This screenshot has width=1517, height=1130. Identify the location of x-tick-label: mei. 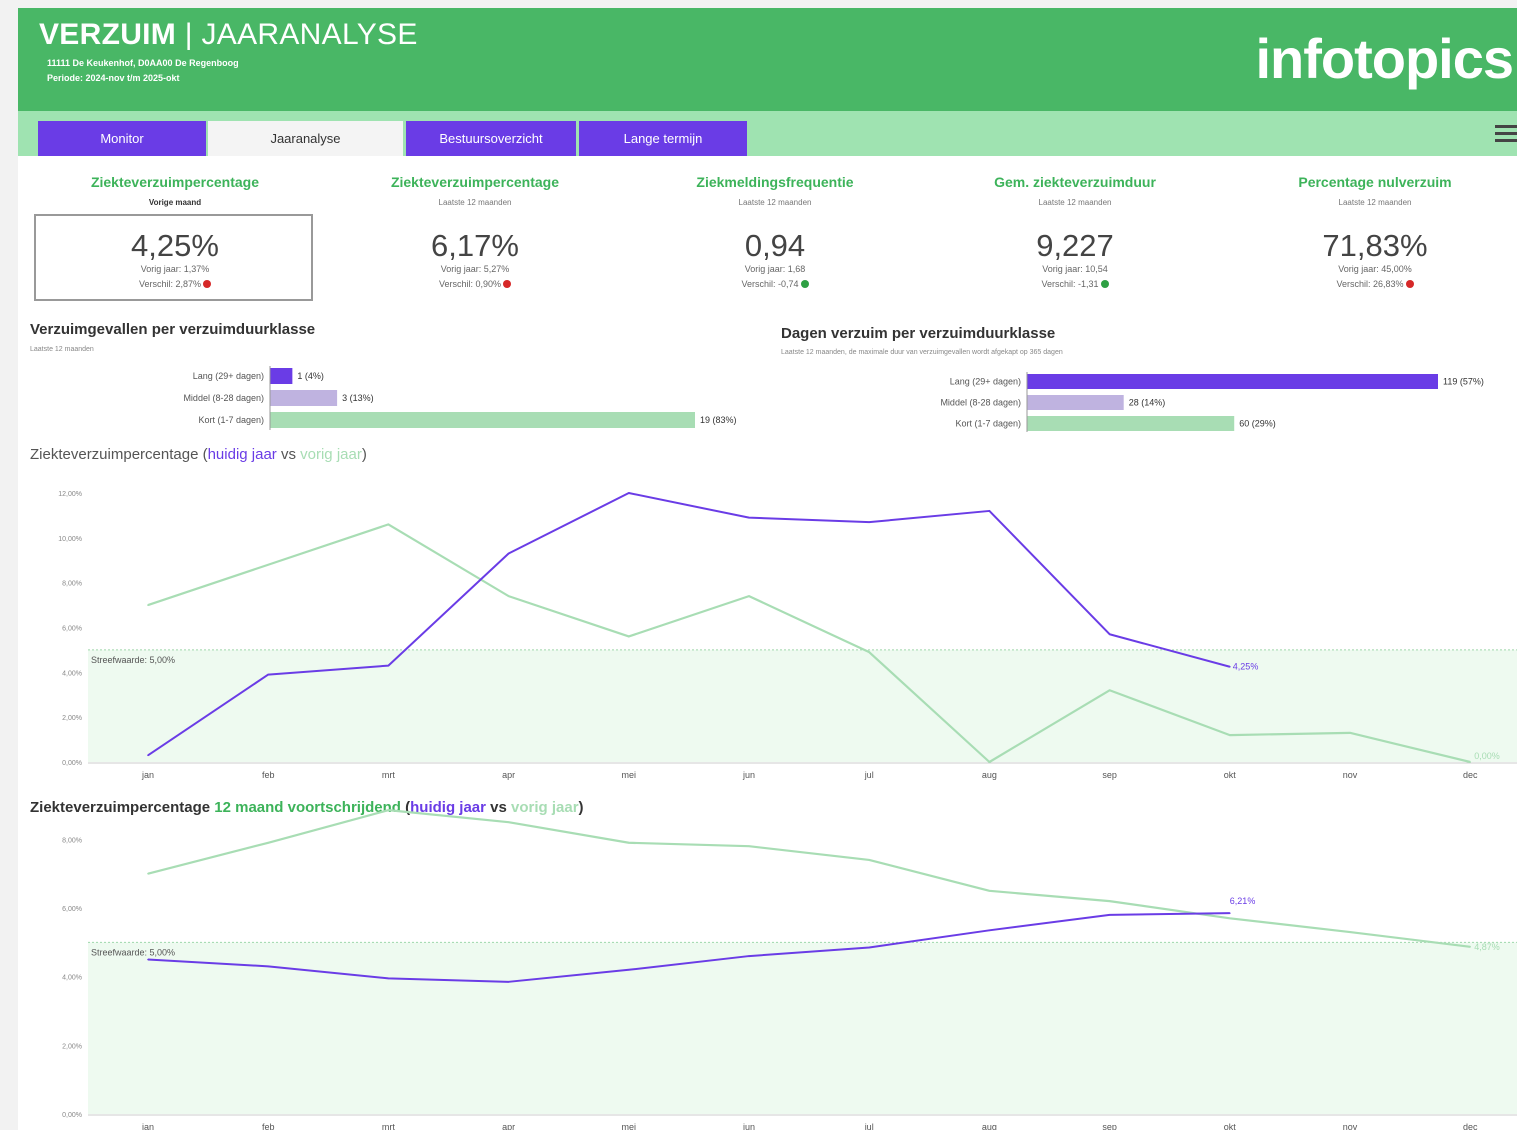
(629, 775).